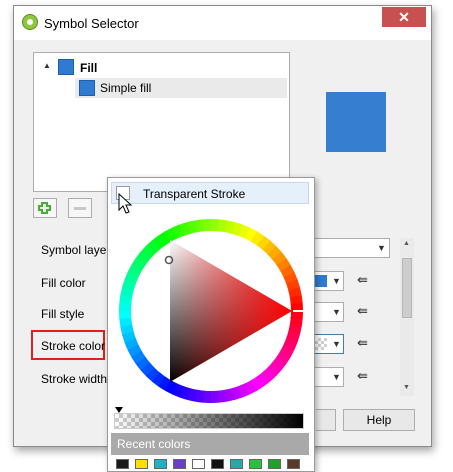 This screenshot has height=472, width=453. What do you see at coordinates (47, 65) in the screenshot?
I see `collapse-arrow-icon: ▲` at bounding box center [47, 65].